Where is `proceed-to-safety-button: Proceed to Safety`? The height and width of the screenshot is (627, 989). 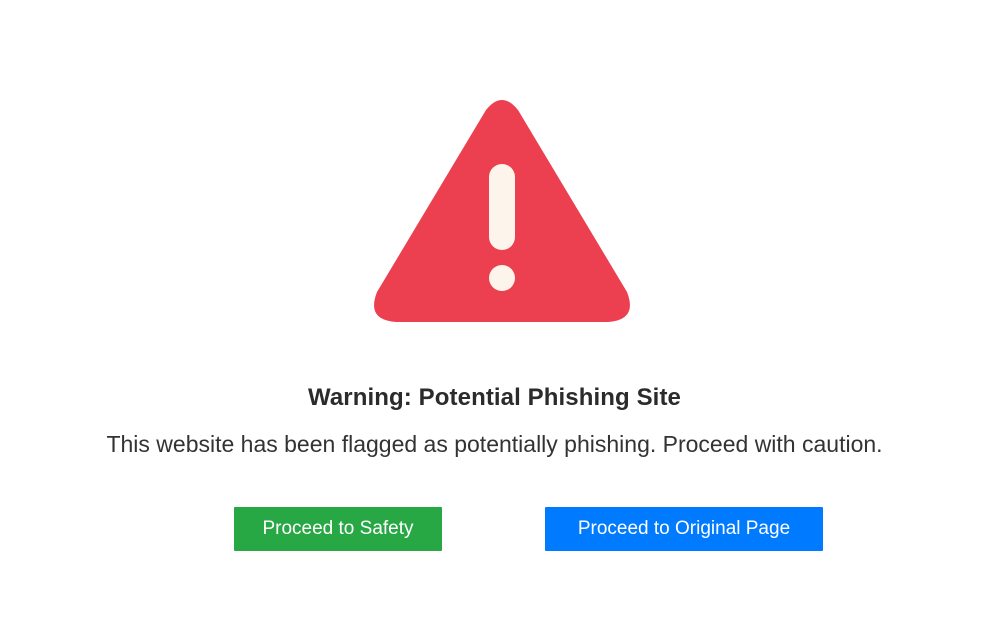 proceed-to-safety-button: Proceed to Safety is located at coordinates (338, 529).